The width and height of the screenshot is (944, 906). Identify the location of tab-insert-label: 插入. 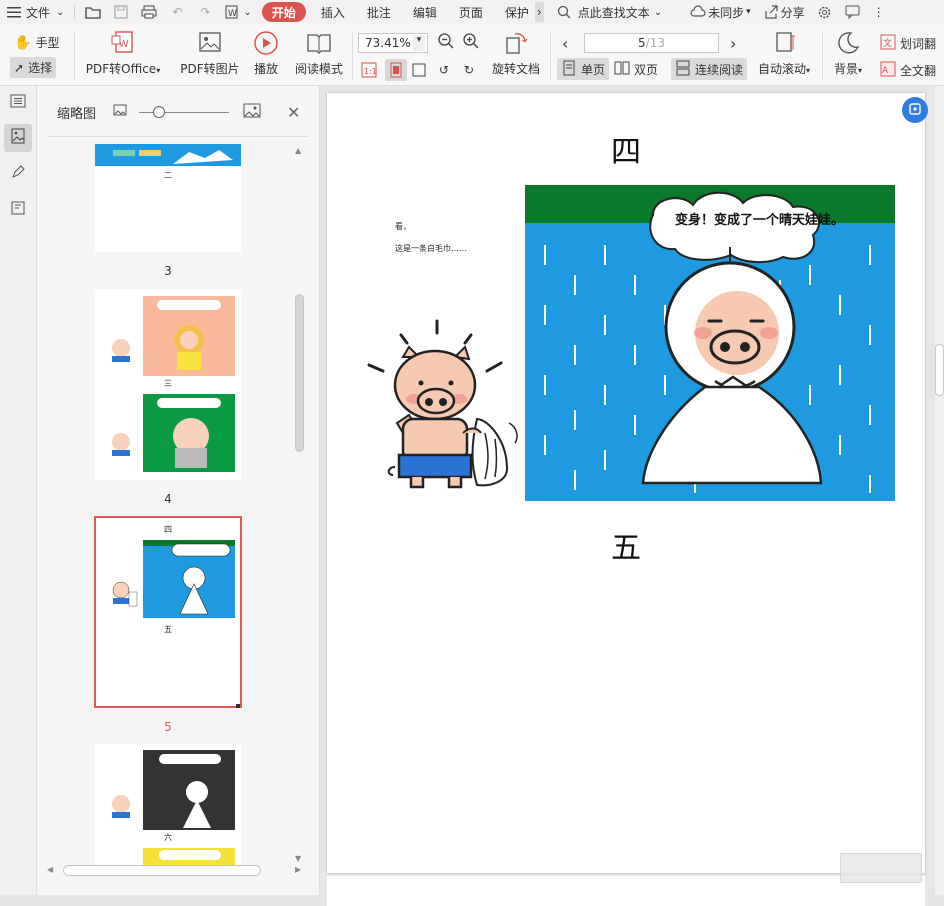
(332, 12).